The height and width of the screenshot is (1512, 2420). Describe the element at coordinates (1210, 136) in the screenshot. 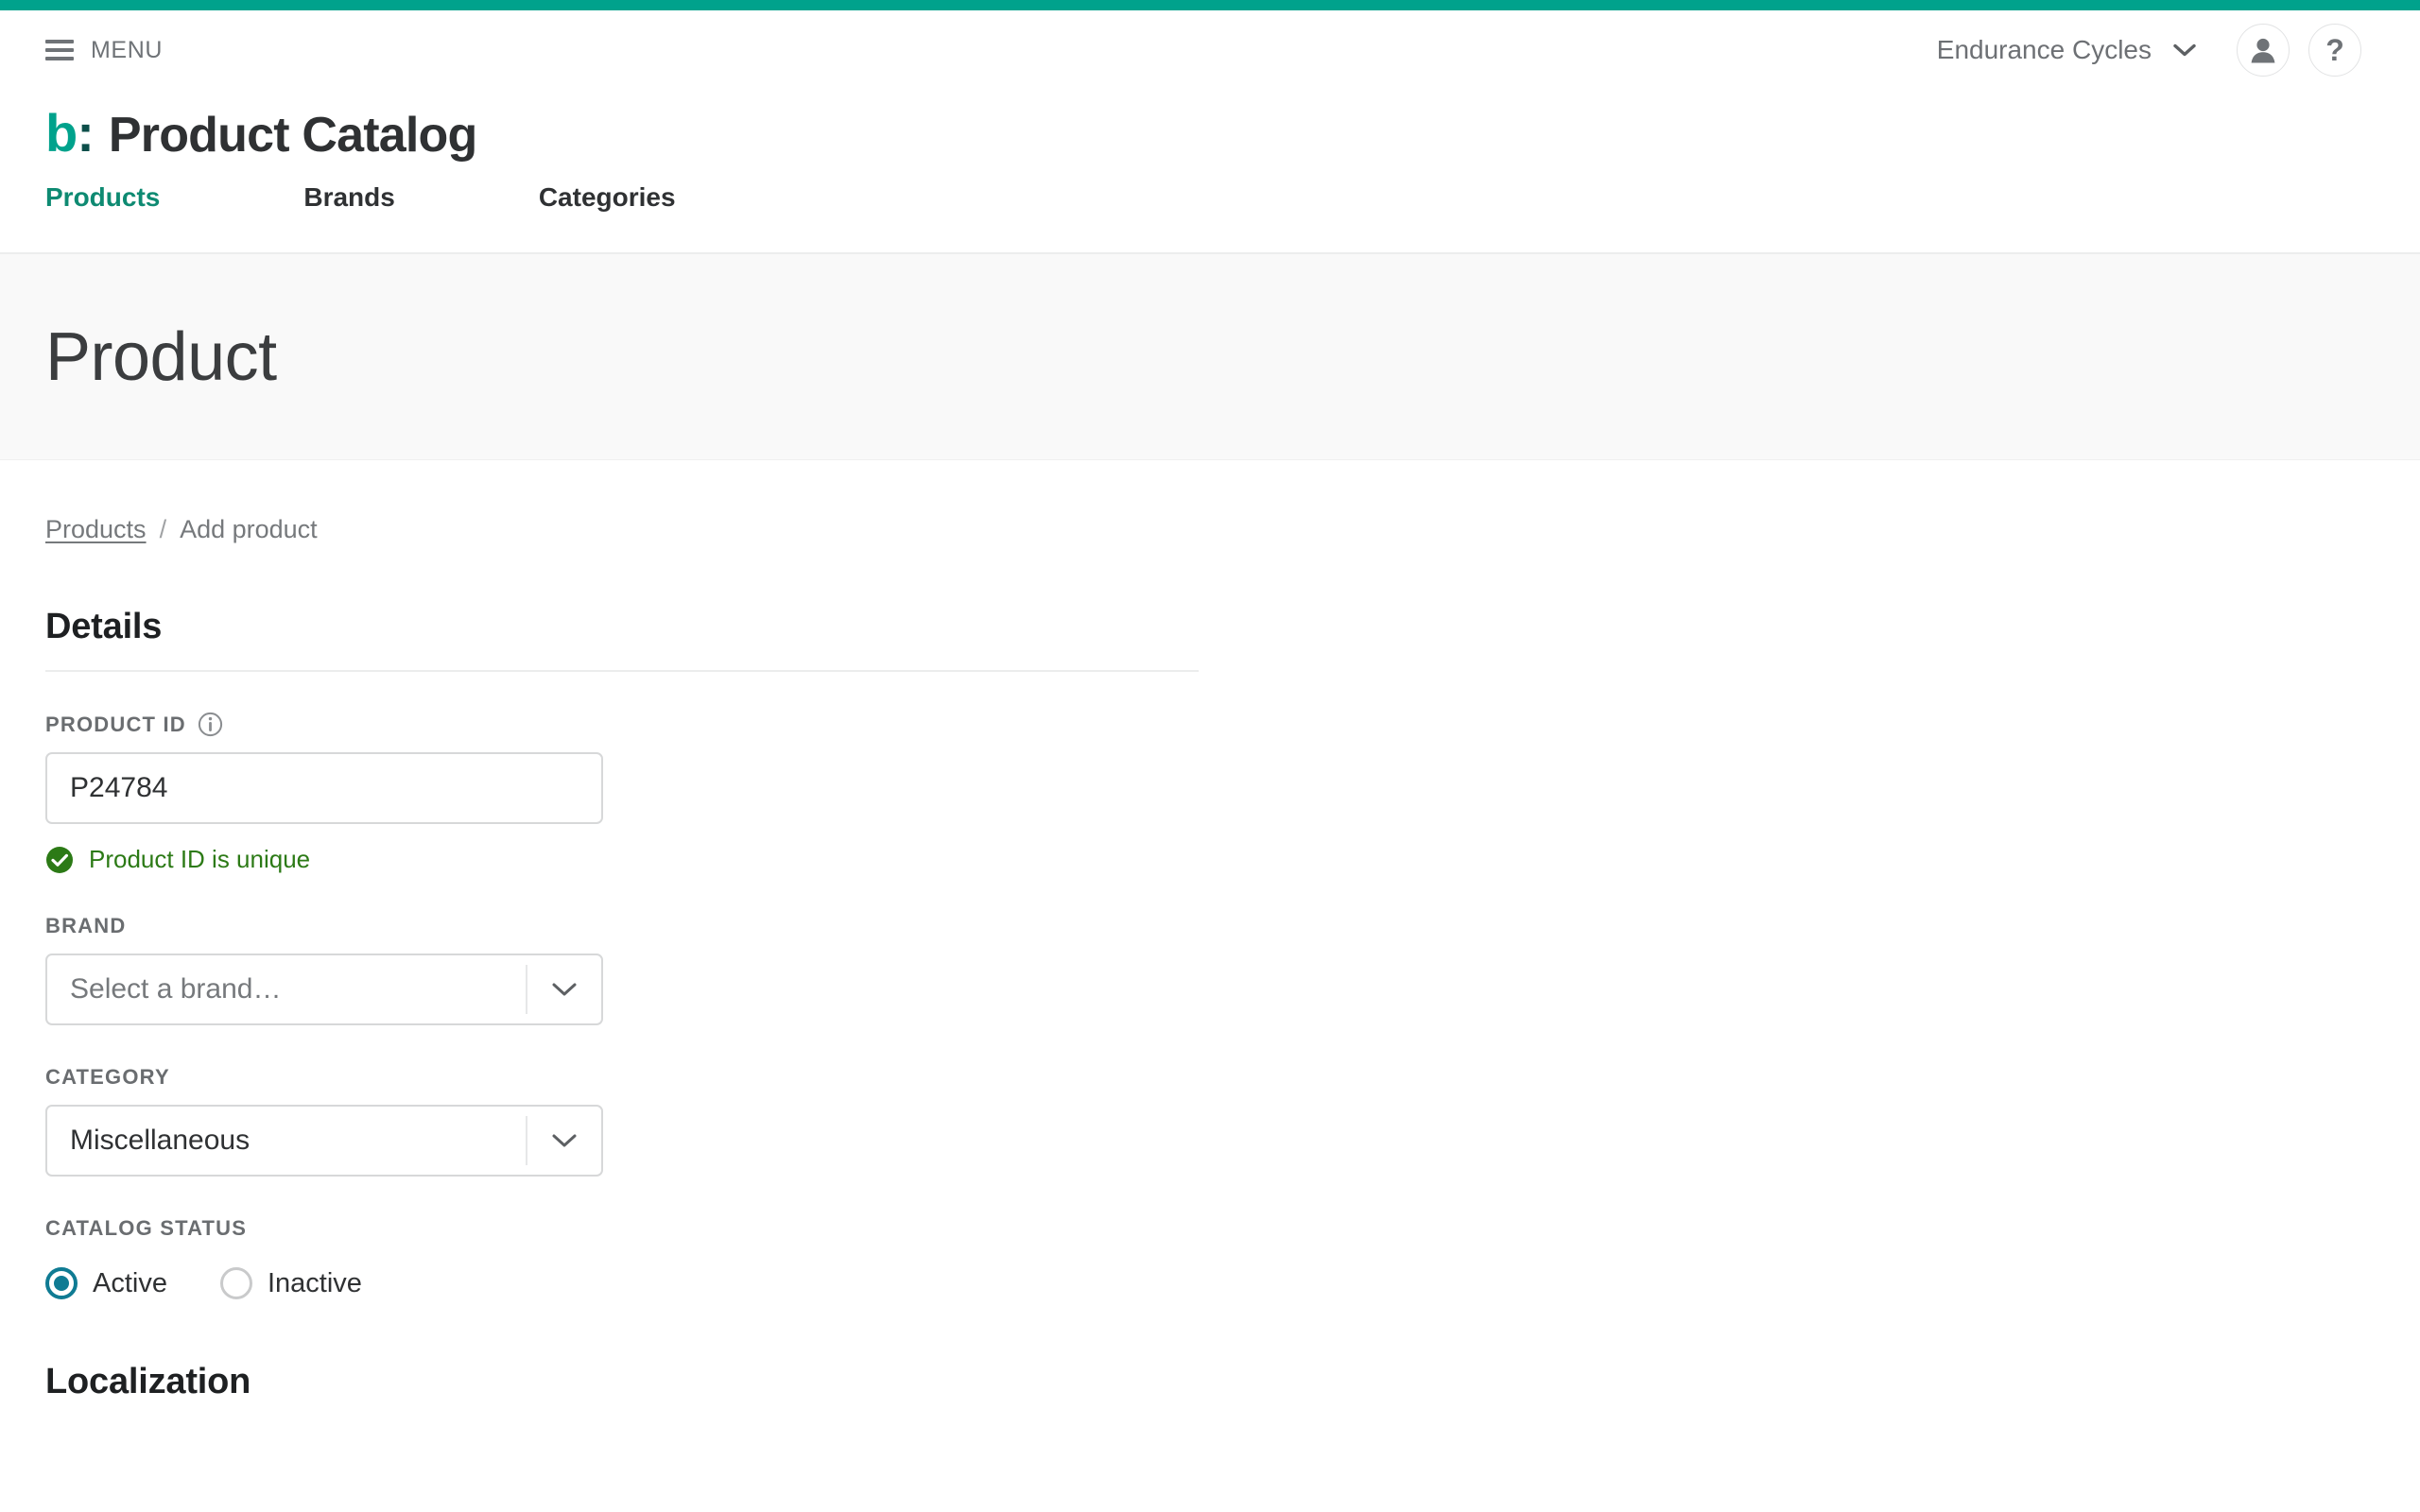

I see `app-branding: b: Product Catalog` at that location.